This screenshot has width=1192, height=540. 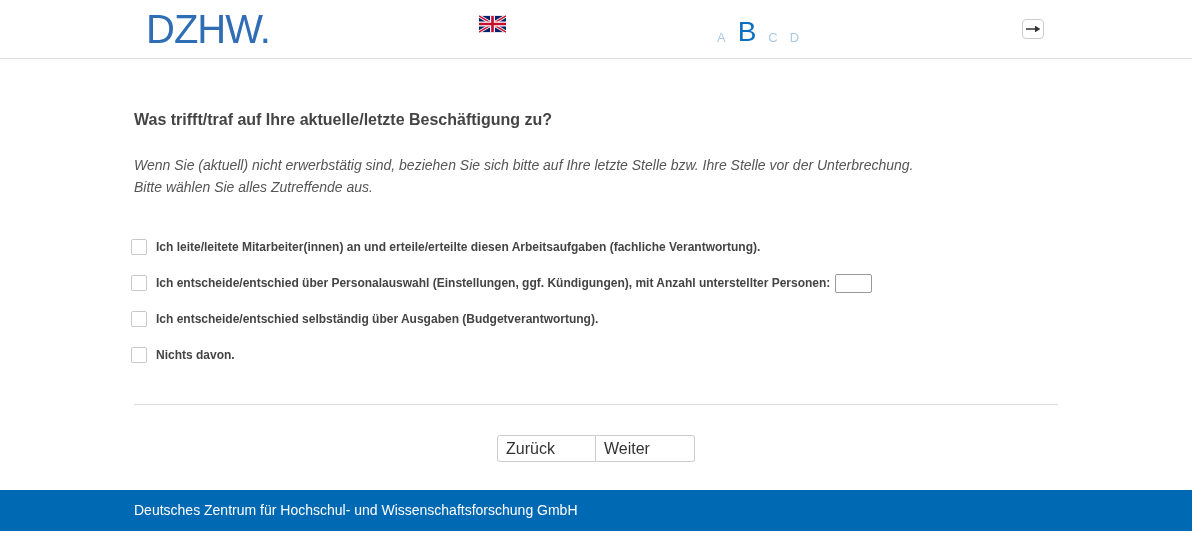 I want to click on option-label: Ich leite/leitete Mitarbeiter(innen) an und erteile/erteilte diesen Arbeitsaufgaben (fachliche Verantwortung)., so click(x=458, y=247).